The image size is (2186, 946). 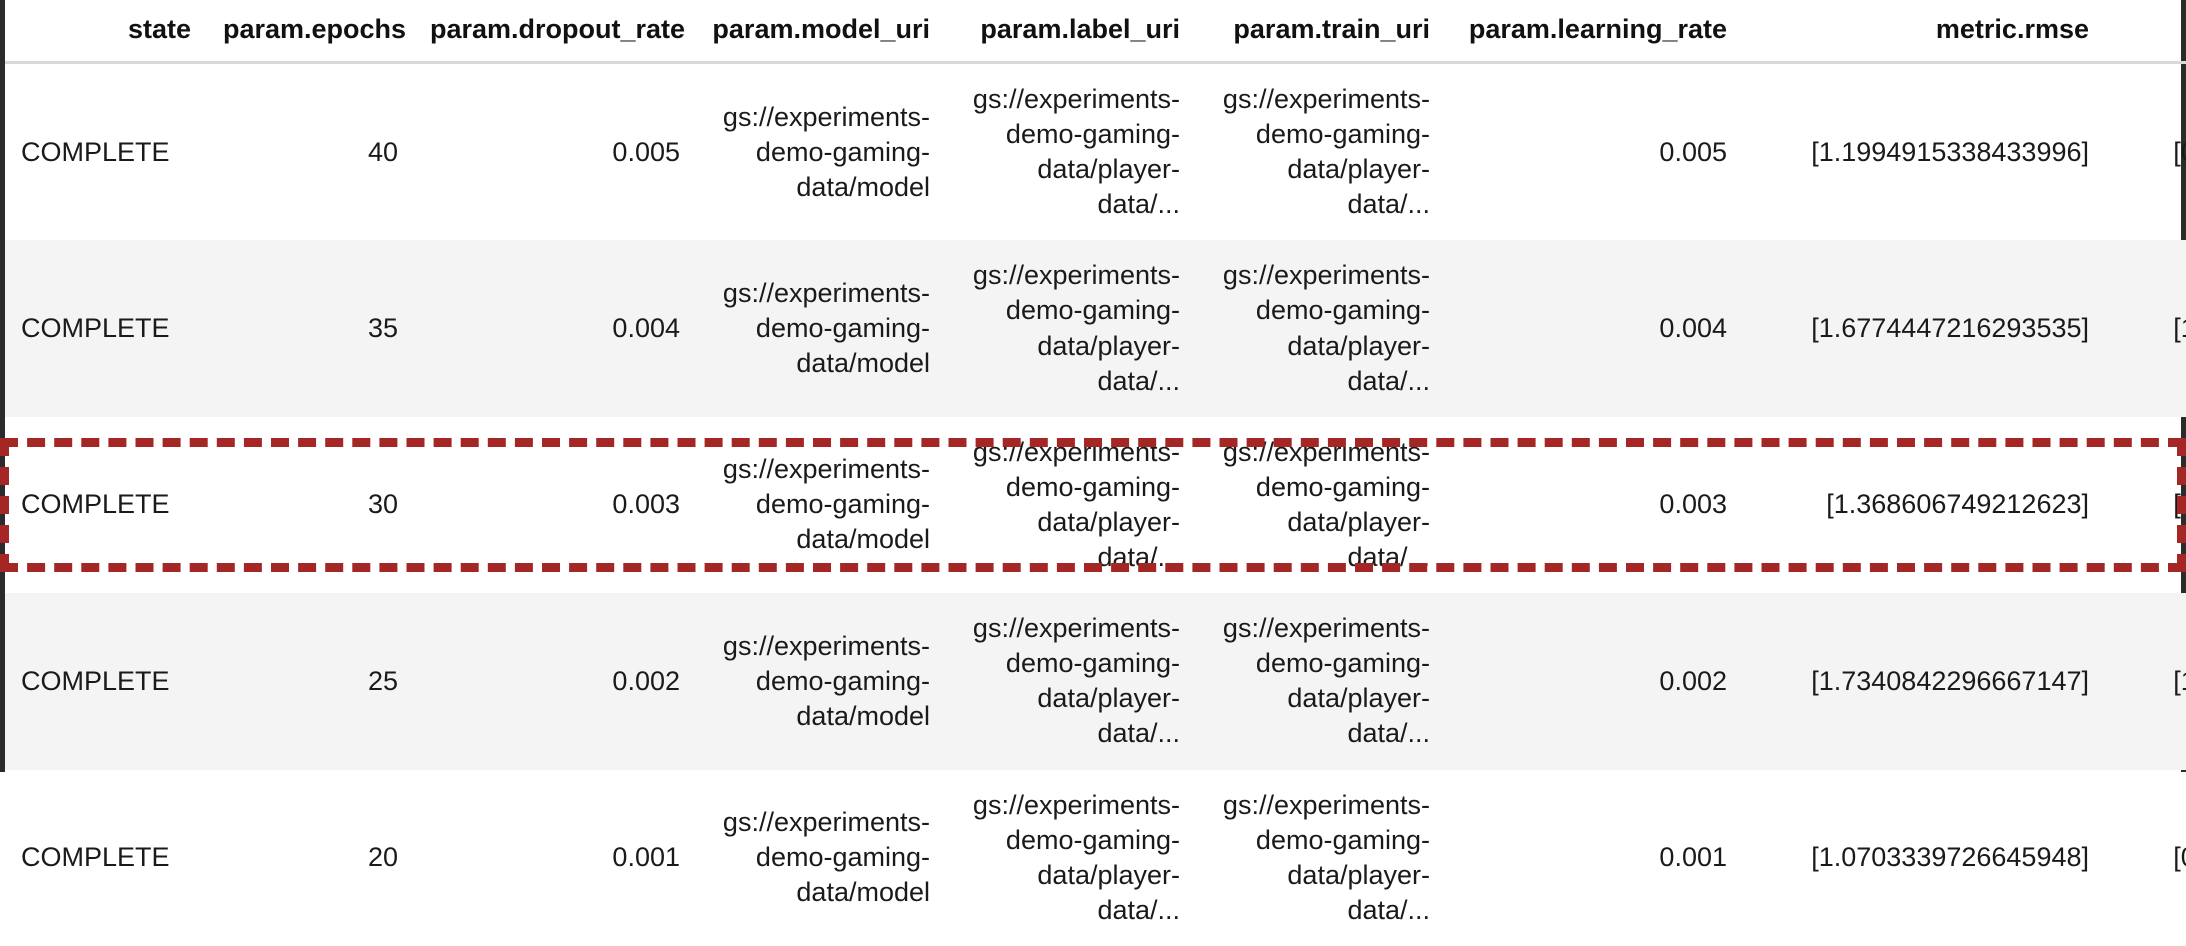 I want to click on cell-epochs: 30, so click(x=382, y=504).